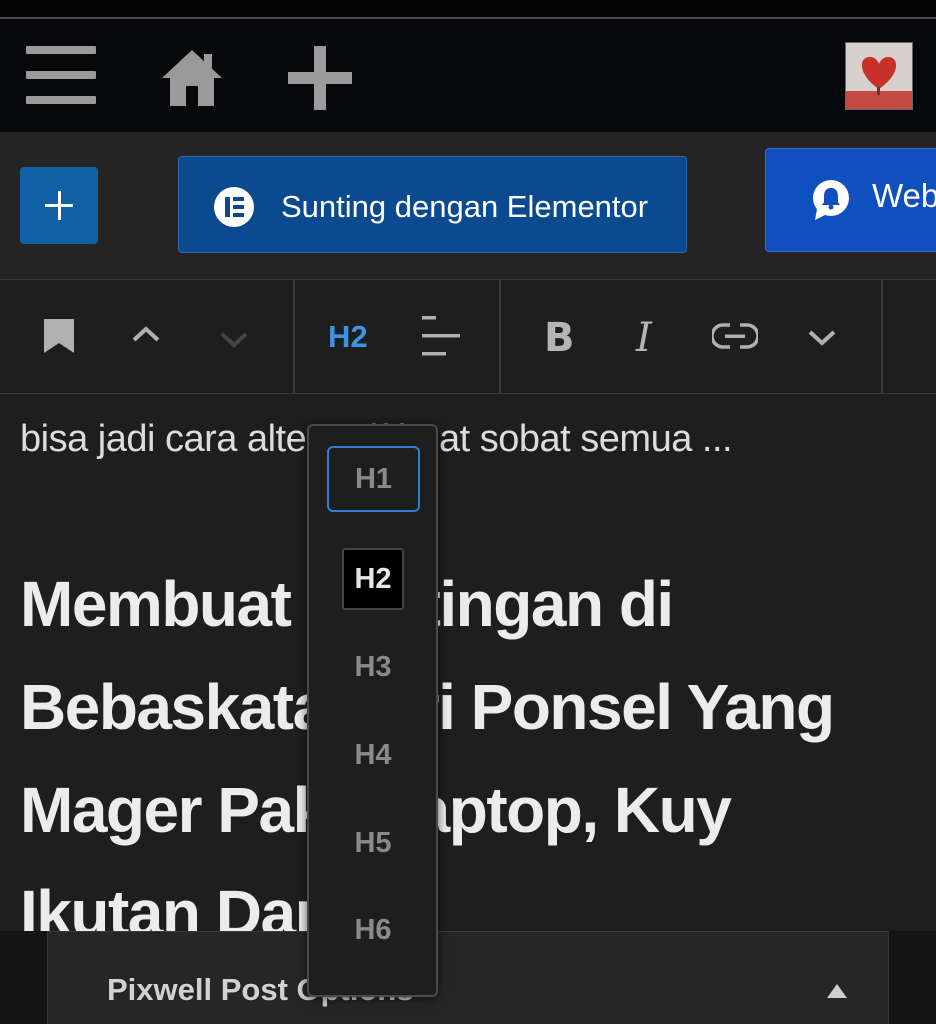 This screenshot has width=936, height=1024. I want to click on heading-option-h2: H2, so click(373, 579).